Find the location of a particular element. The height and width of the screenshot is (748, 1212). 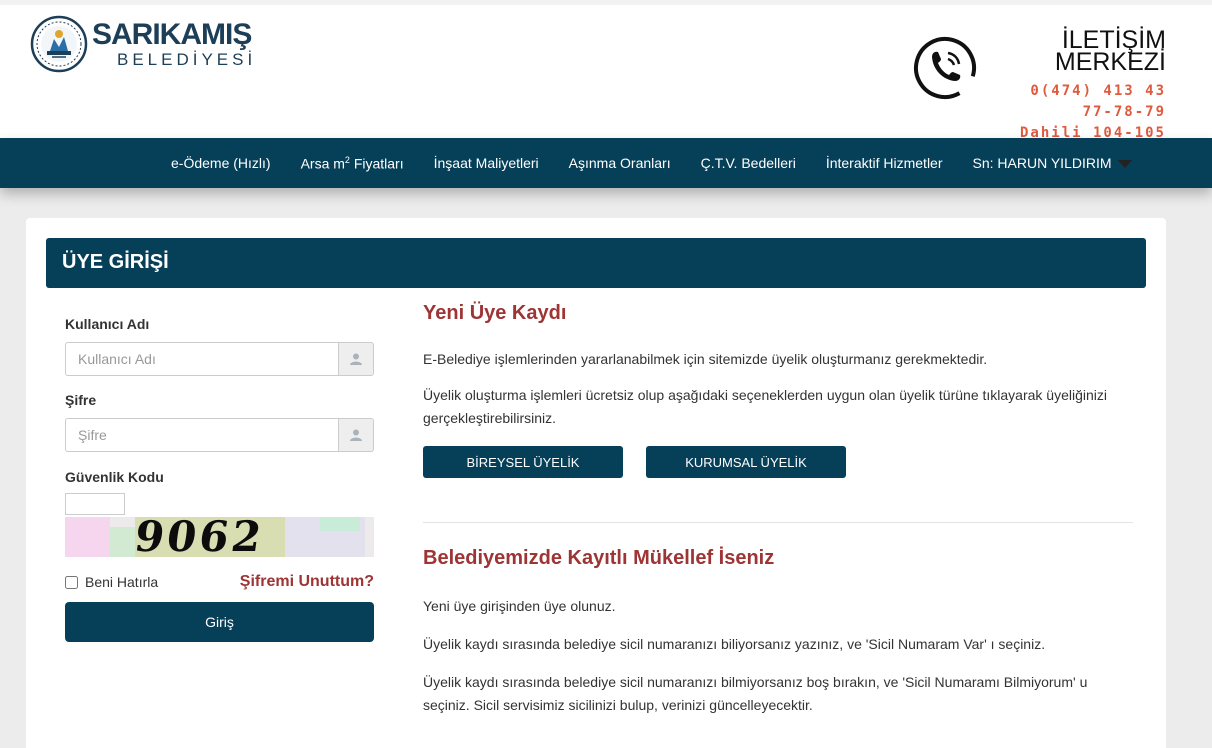

nav-item-interaktif-hizmetler: İnteraktif Hizmetler is located at coordinates (884, 163).